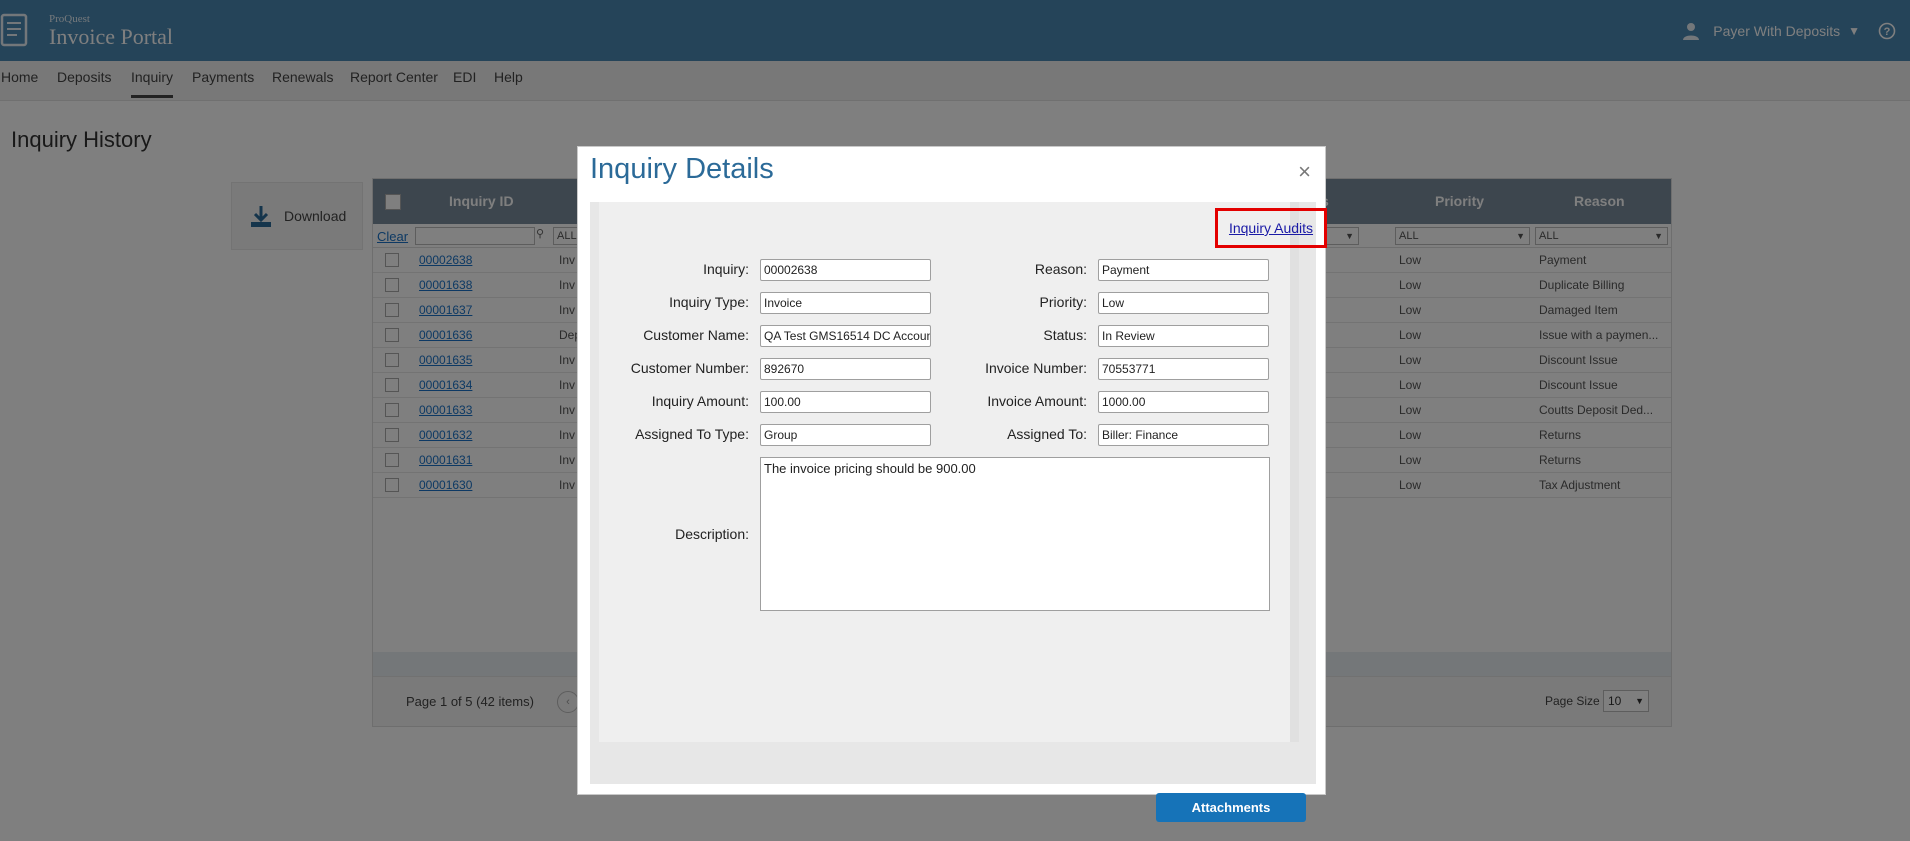 The image size is (1910, 841). What do you see at coordinates (1183, 369) in the screenshot?
I see `invoice-number-field: 70553771` at bounding box center [1183, 369].